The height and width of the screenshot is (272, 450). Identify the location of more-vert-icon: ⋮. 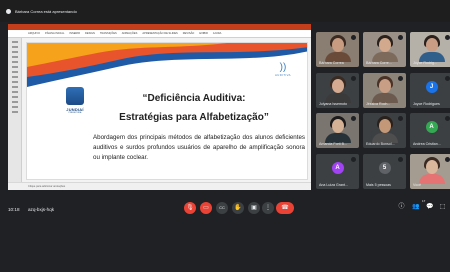
(268, 208).